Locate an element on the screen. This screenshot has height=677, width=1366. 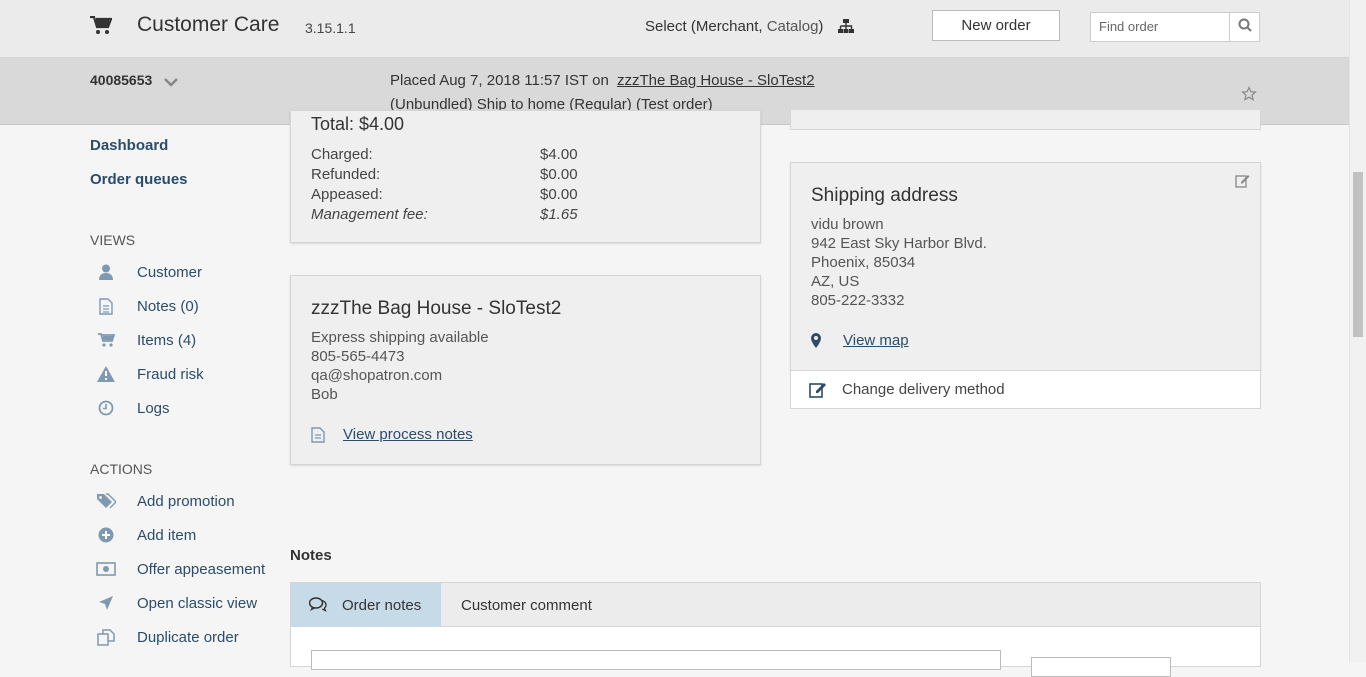
comments-icon is located at coordinates (317, 605).